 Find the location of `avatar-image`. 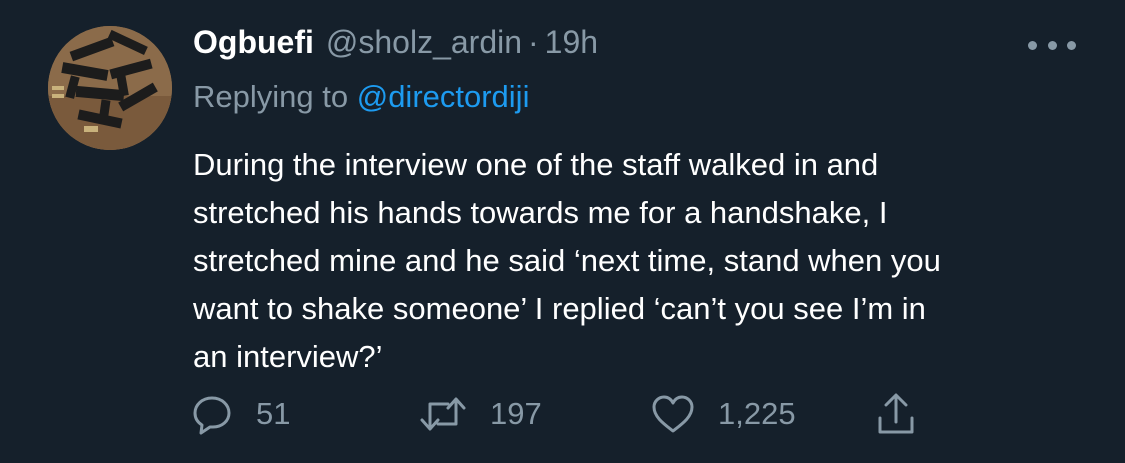

avatar-image is located at coordinates (110, 88).